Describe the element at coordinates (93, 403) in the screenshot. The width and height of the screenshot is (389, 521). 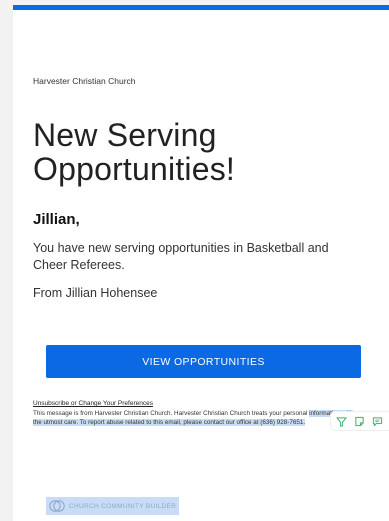
I see `unsubscribe-link: Unsubscribe or Change Your Preferences` at that location.